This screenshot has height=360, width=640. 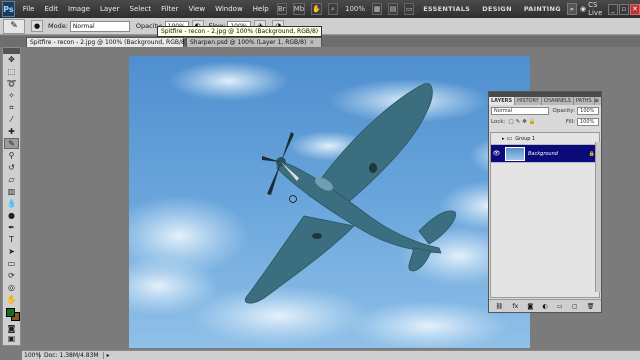 I want to click on fill-input: 100%, so click(x=588, y=121).